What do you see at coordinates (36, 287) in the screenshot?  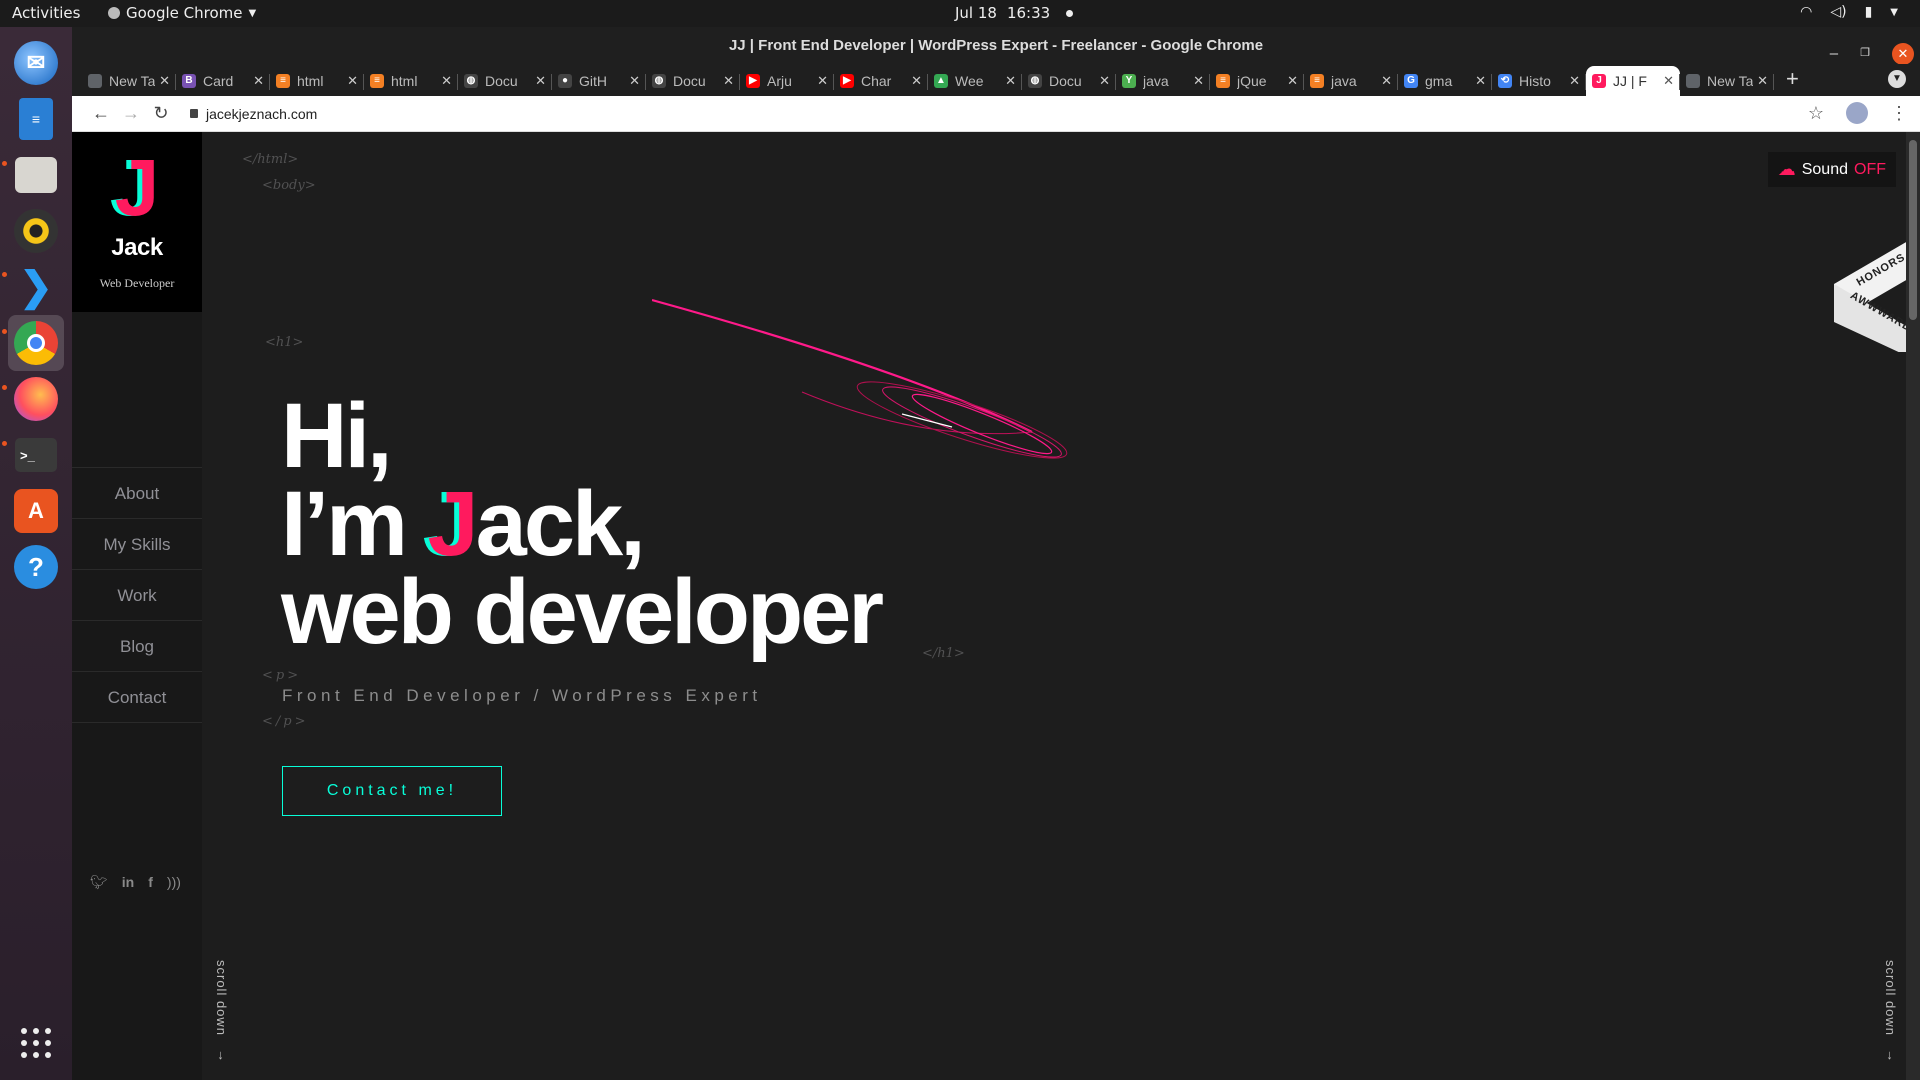 I see `dock-vscode: ❯` at bounding box center [36, 287].